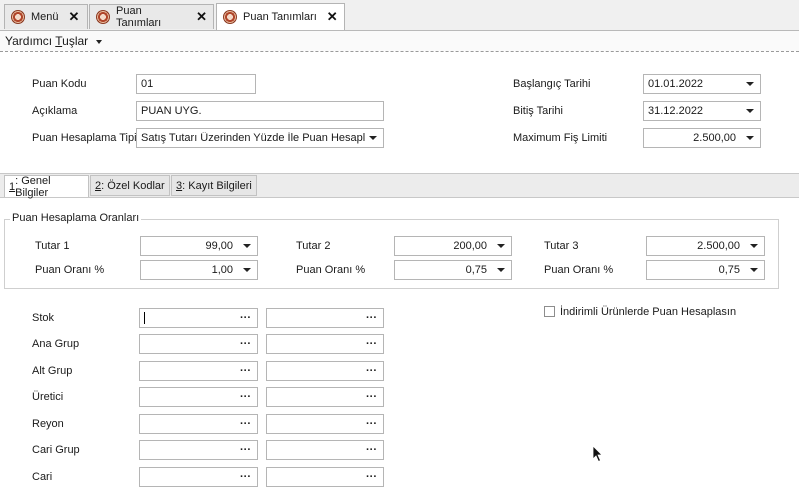  I want to click on code-label: Puan Kodu, so click(59, 84).